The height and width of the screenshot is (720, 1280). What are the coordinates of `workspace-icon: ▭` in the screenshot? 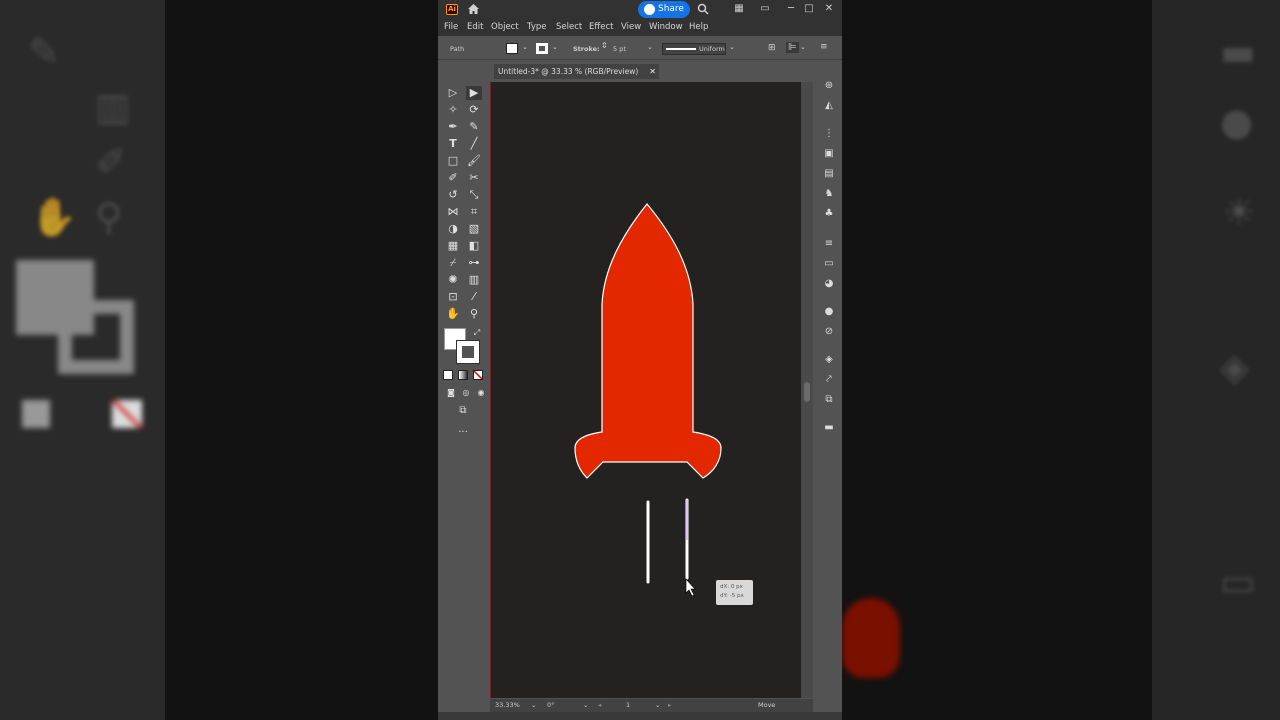 It's located at (765, 9).